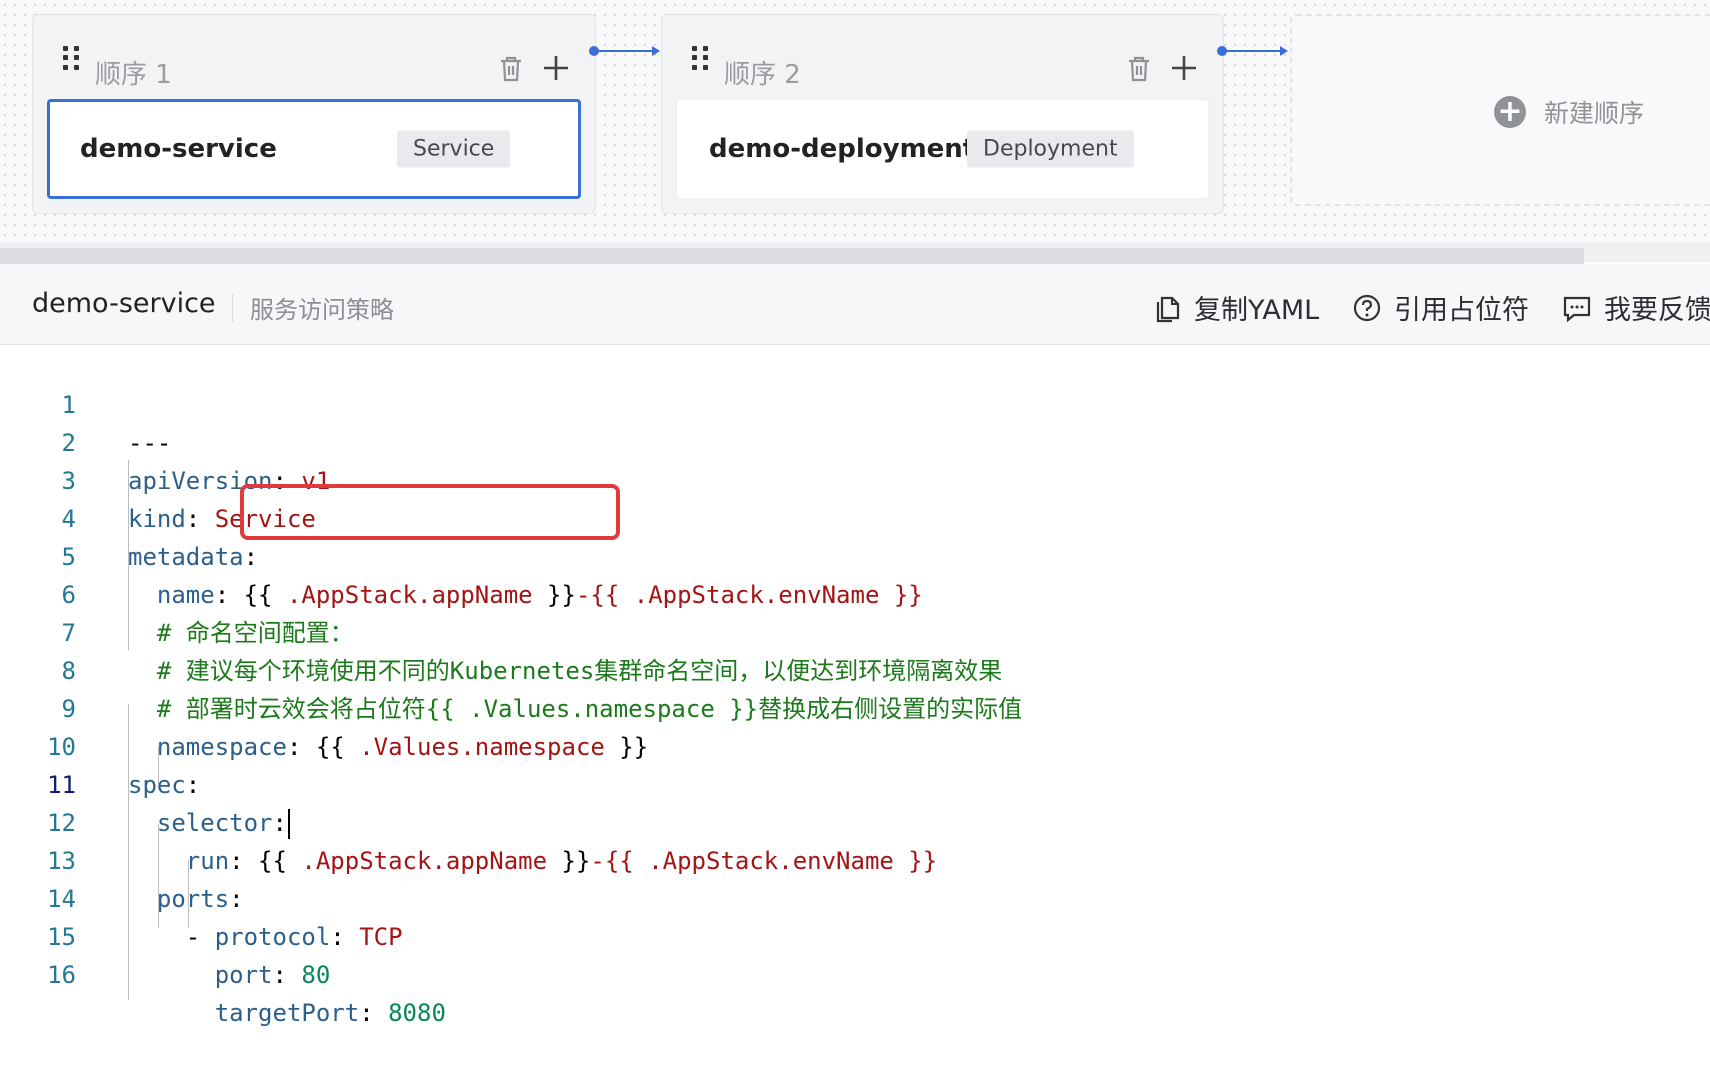 Image resolution: width=1710 pixels, height=1070 pixels. I want to click on code-line: 14 - protocol: TCP, so click(855, 896).